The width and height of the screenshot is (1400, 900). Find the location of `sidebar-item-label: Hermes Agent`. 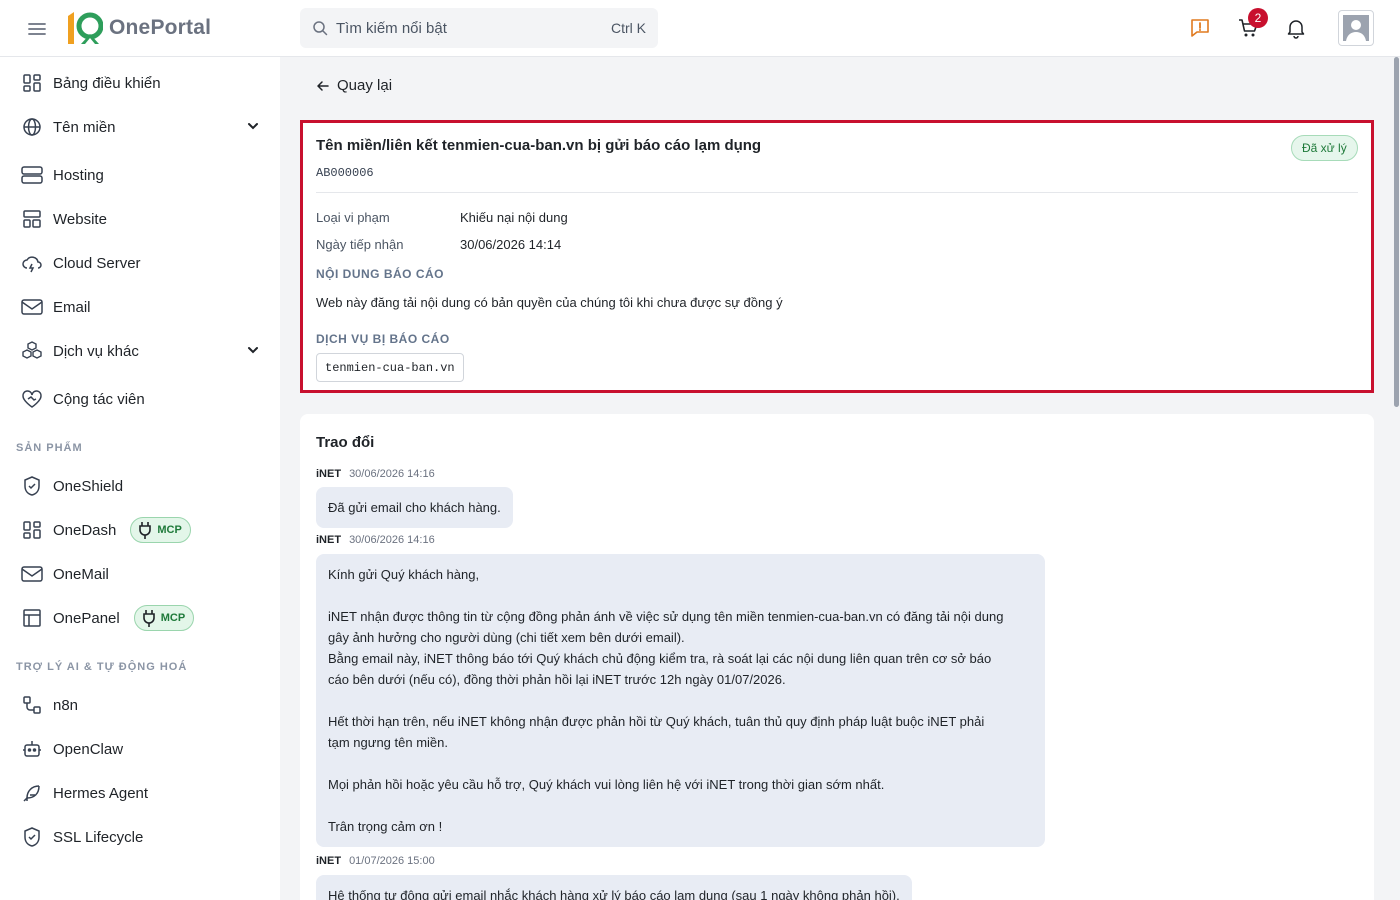

sidebar-item-label: Hermes Agent is located at coordinates (101, 793).